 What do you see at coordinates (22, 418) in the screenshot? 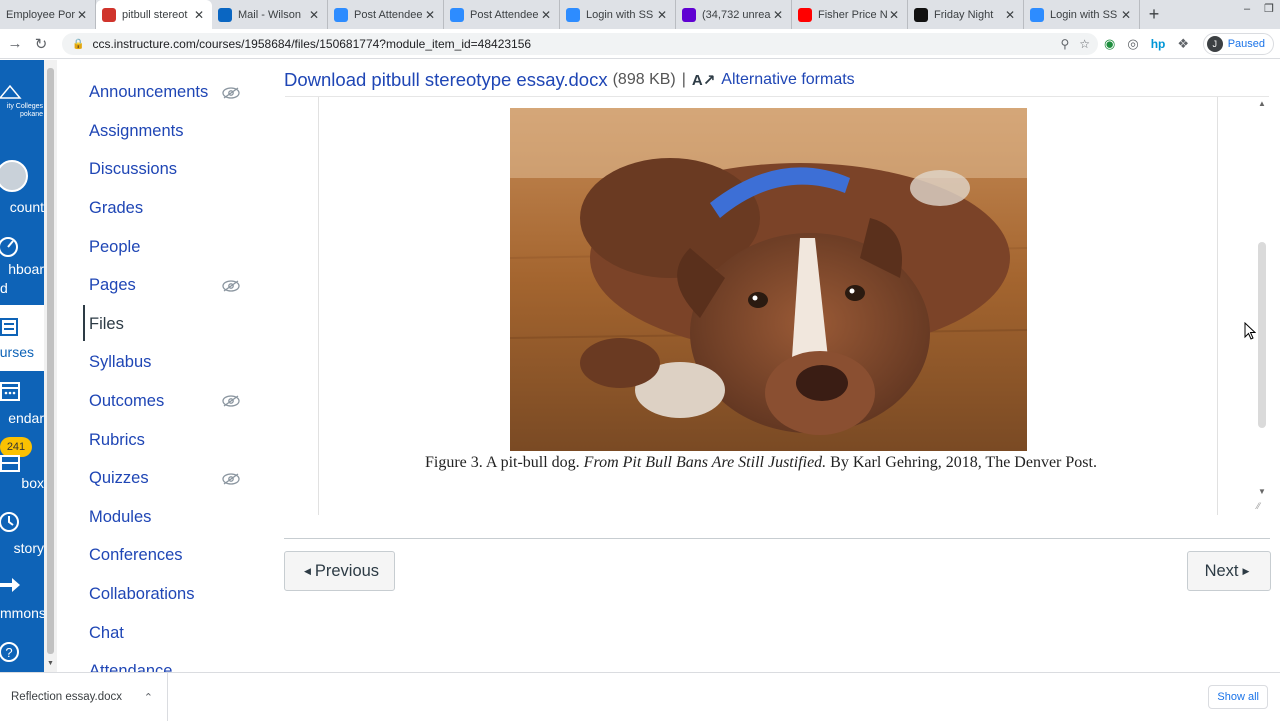
I see `global-nav-calendar: endar` at bounding box center [22, 418].